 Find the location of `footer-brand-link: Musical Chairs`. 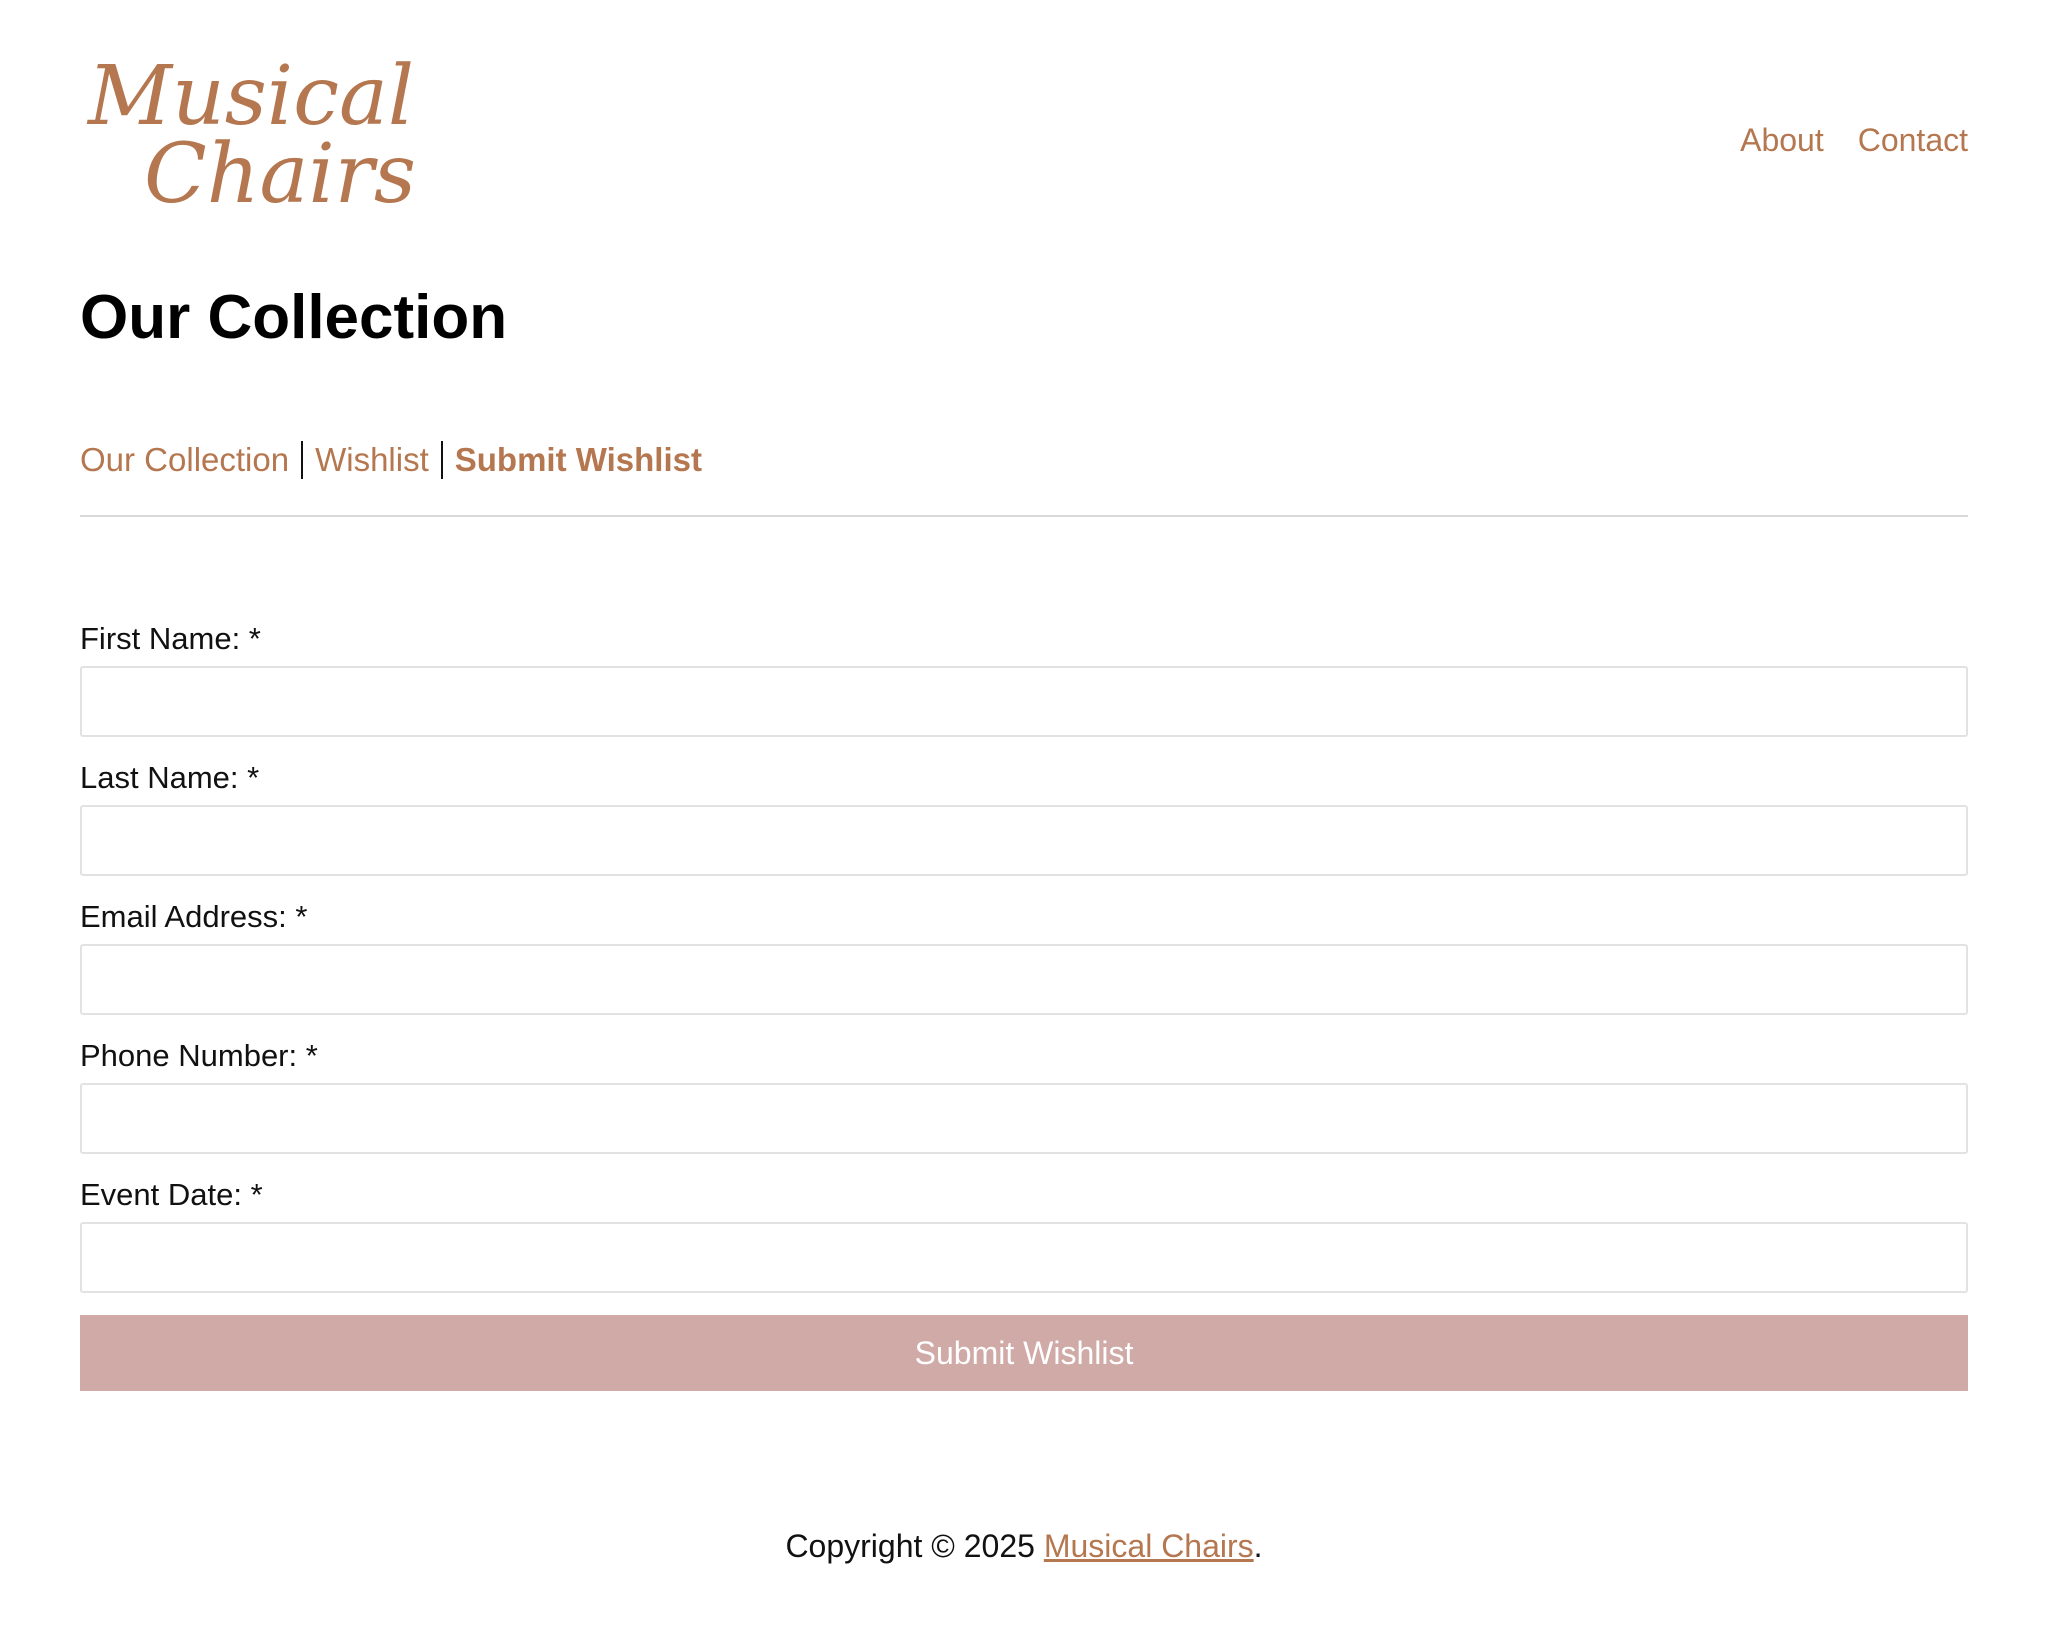

footer-brand-link: Musical Chairs is located at coordinates (1149, 1546).